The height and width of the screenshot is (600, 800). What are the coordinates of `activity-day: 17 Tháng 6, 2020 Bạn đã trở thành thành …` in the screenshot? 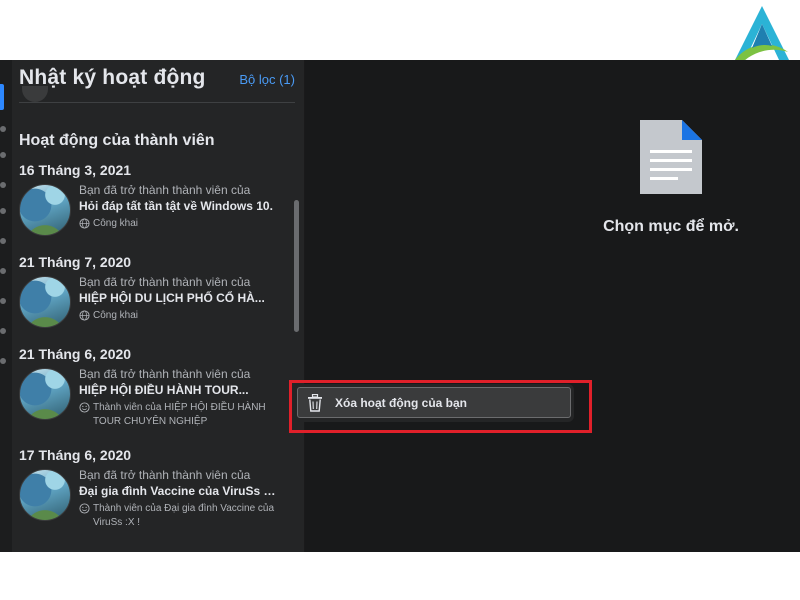 It's located at (156, 487).